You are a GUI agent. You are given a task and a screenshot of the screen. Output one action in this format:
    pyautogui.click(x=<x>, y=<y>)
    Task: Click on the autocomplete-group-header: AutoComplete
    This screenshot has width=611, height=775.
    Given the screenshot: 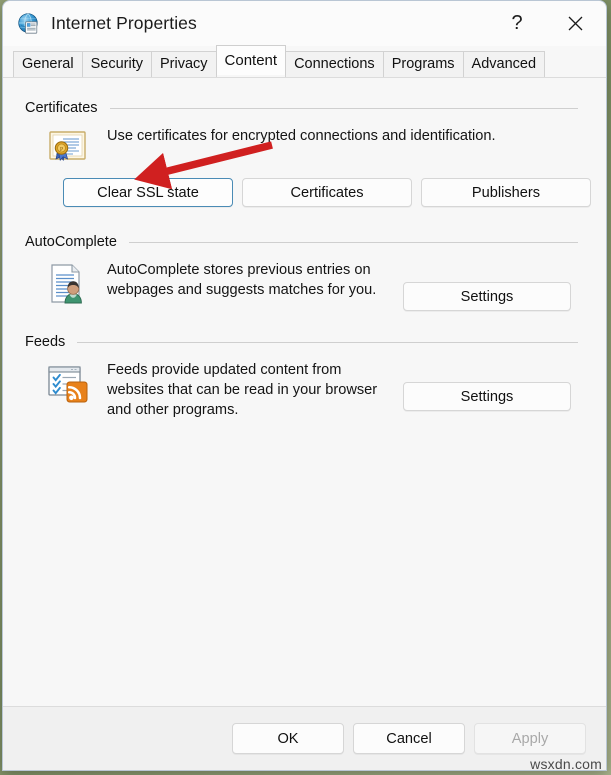 What is the action you would take?
    pyautogui.click(x=304, y=242)
    